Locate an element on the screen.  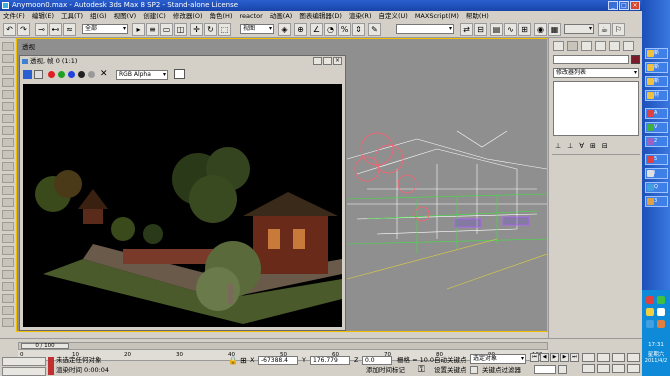
add-time-tag: 添加时间标记 is located at coordinates (385, 370).